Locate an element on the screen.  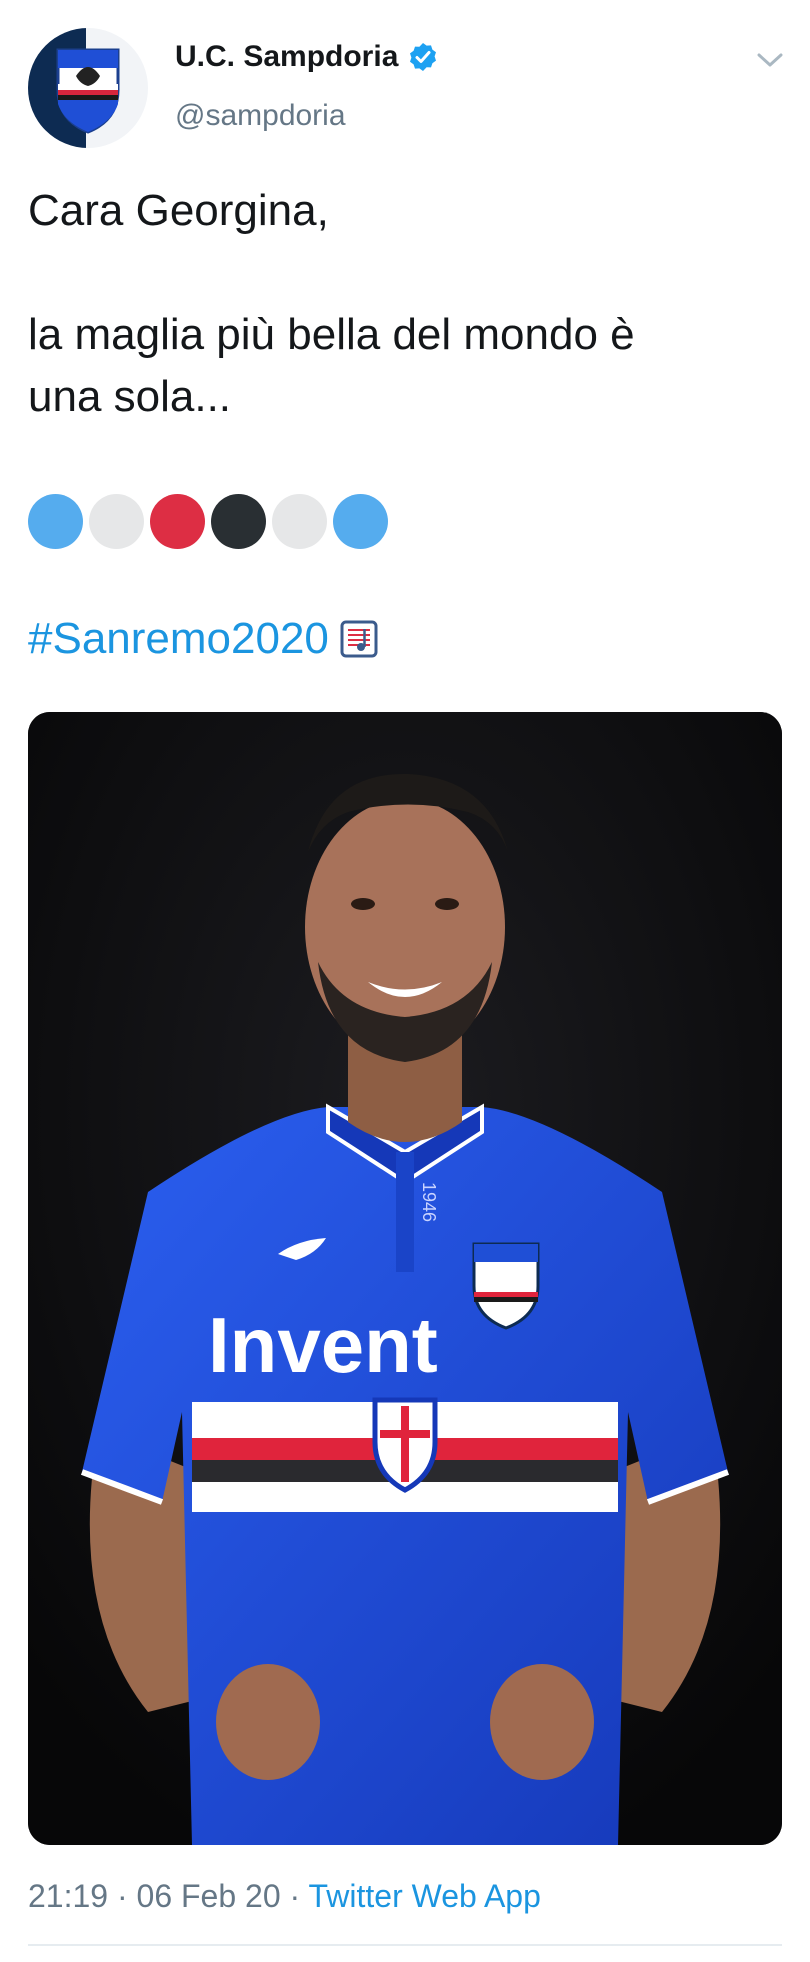
red-circle-emoji is located at coordinates (177, 521).